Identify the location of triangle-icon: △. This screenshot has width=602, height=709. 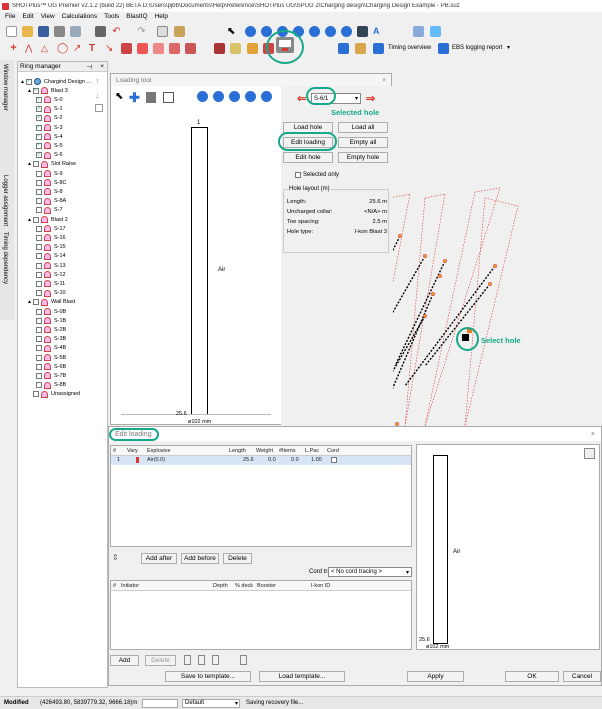
(46, 48).